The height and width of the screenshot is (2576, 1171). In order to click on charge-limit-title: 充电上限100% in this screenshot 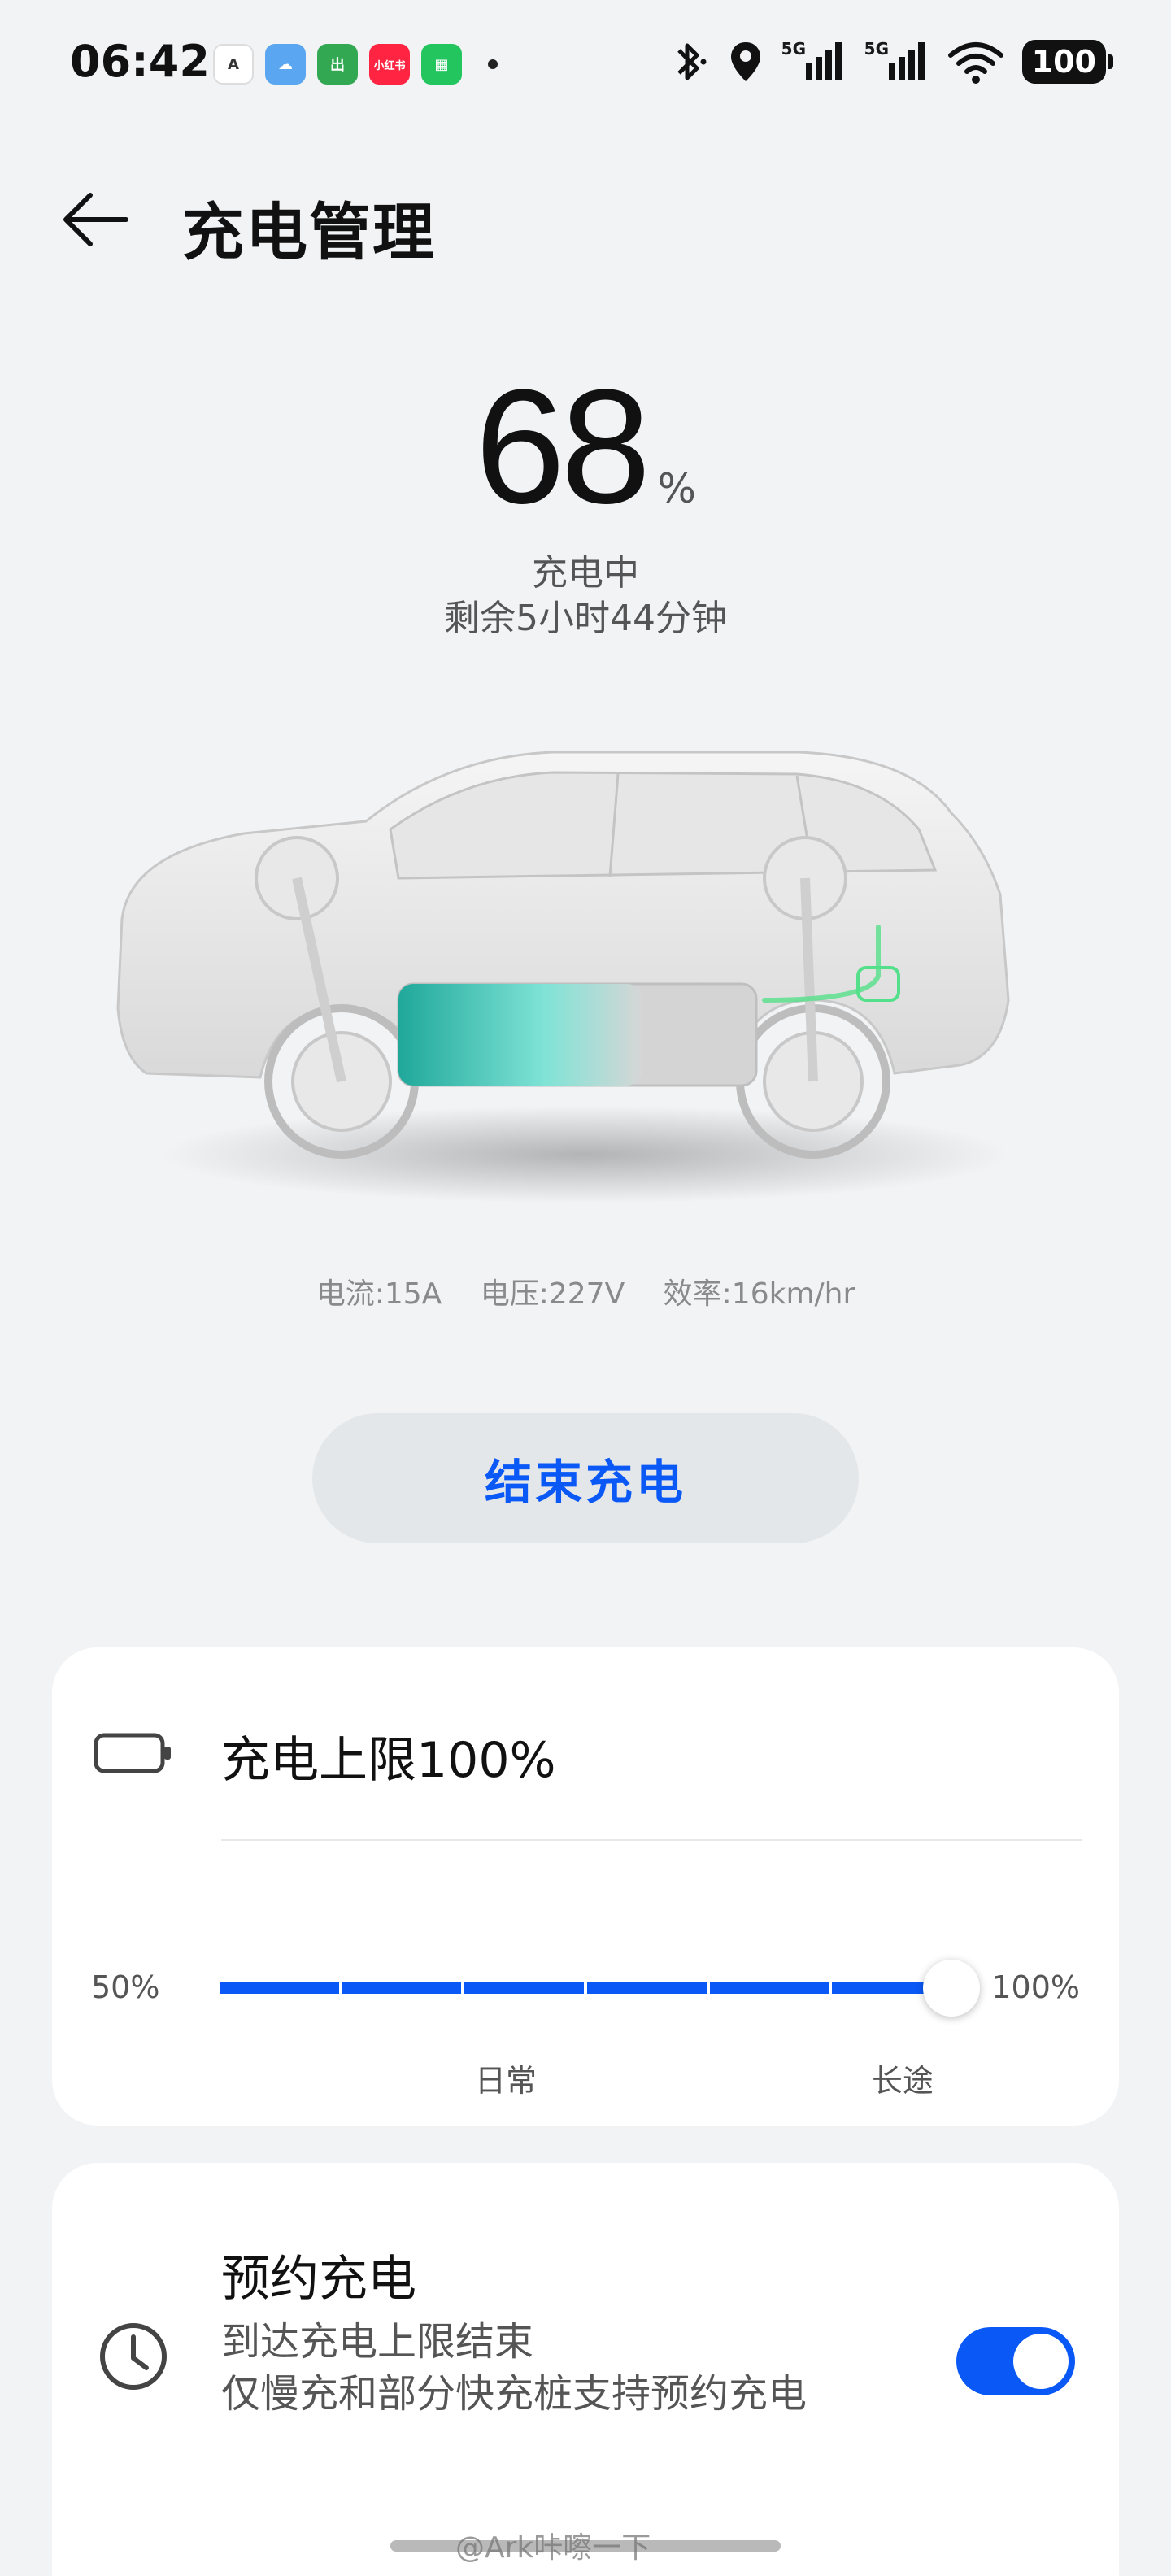, I will do `click(389, 1761)`.